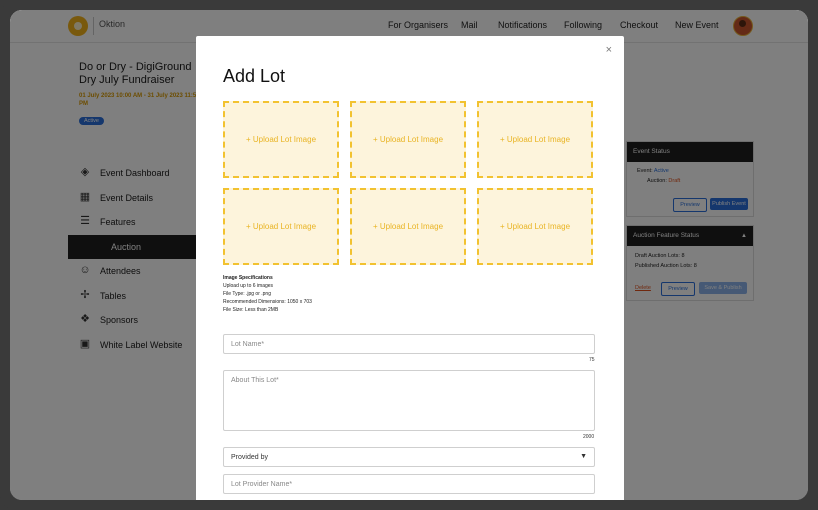  I want to click on lot-name-char-limit: 75, so click(592, 360).